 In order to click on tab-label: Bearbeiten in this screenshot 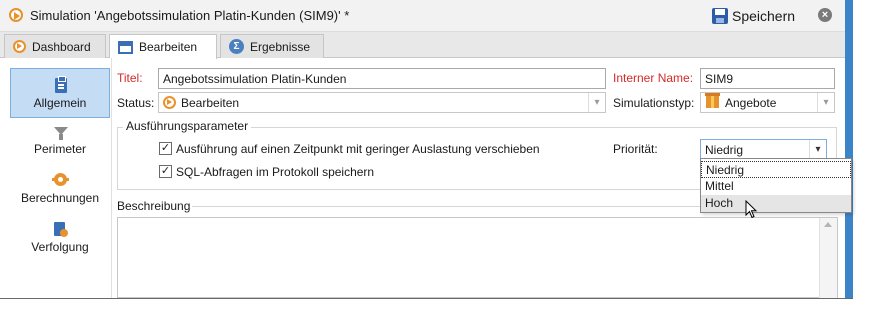, I will do `click(168, 47)`.